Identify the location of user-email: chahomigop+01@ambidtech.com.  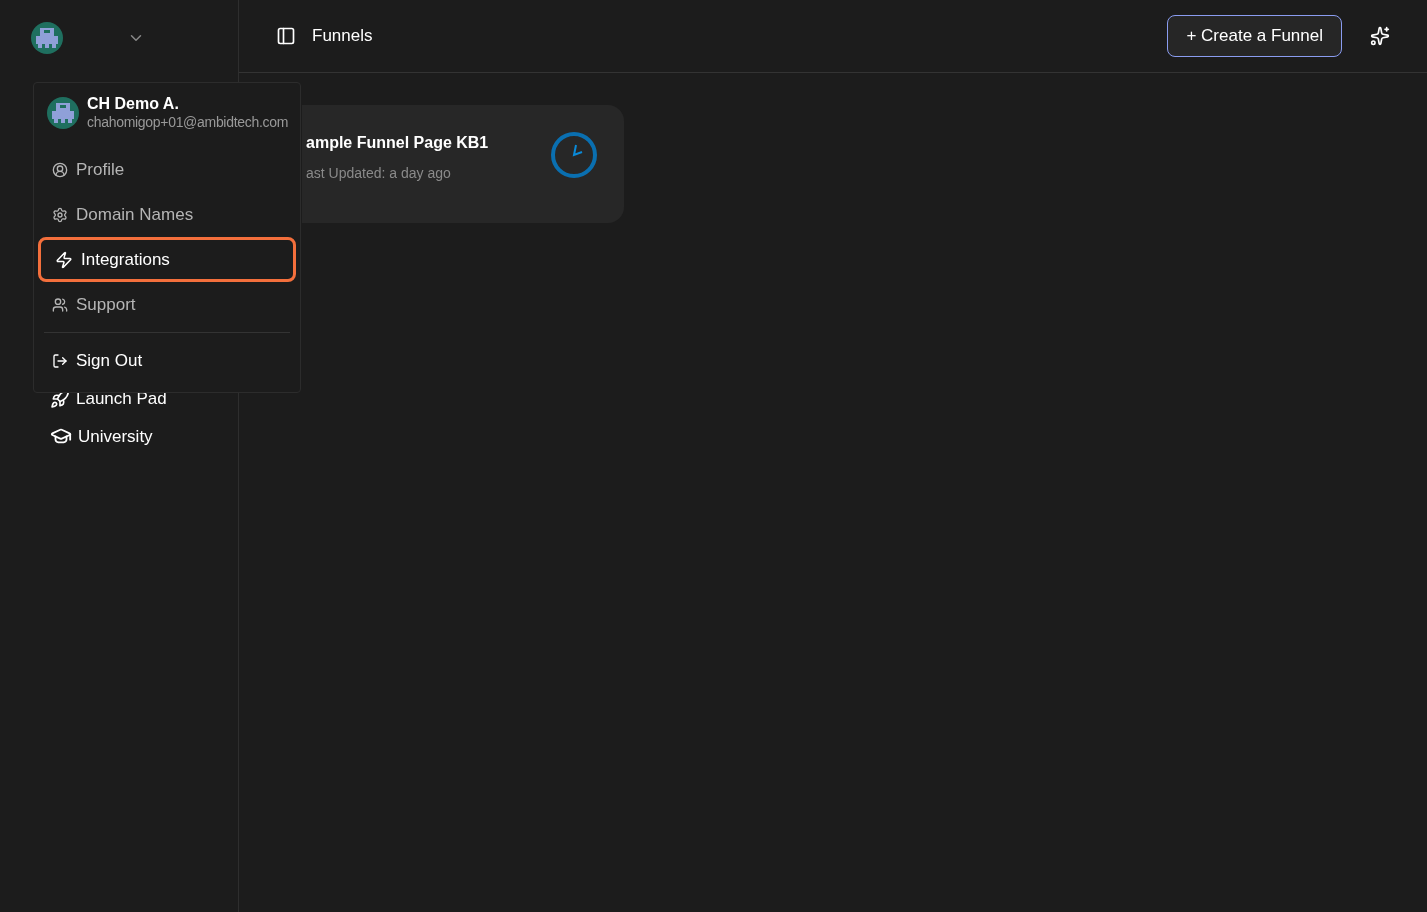
(188, 122).